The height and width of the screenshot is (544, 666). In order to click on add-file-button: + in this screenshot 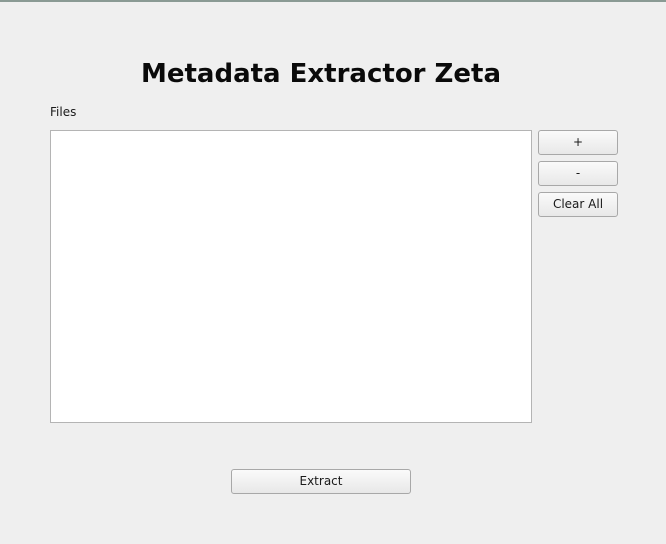, I will do `click(578, 142)`.